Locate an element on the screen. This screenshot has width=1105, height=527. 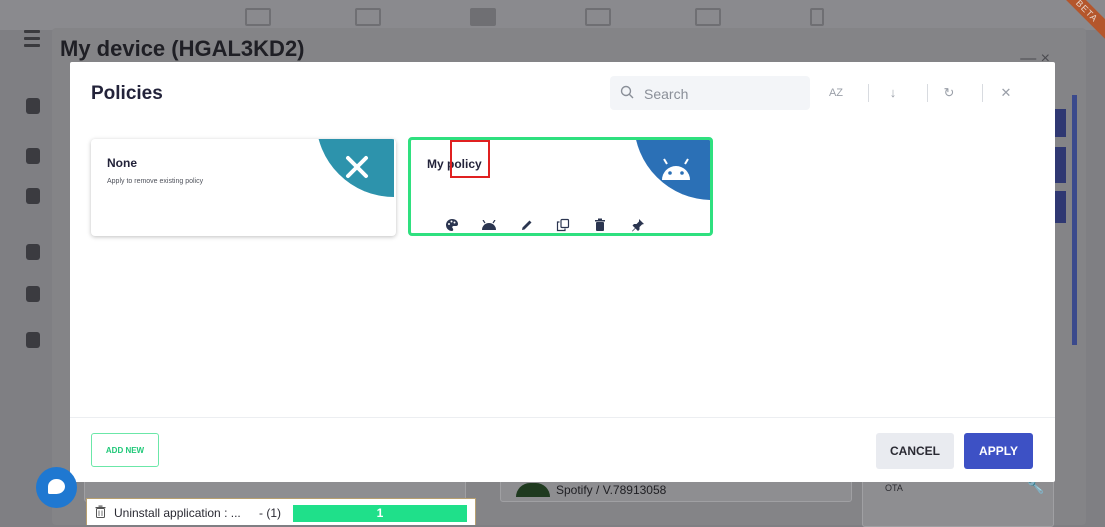
delete-button is located at coordinates (600, 223).